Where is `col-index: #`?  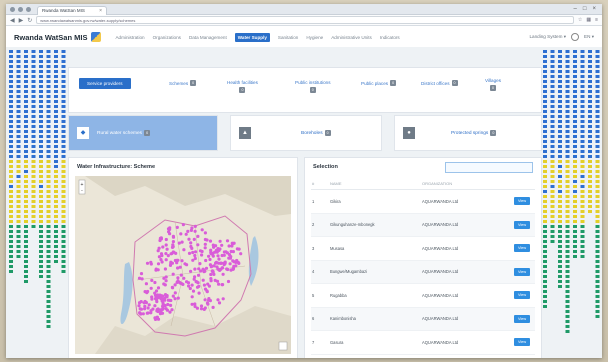
col-index: # is located at coordinates (320, 183).